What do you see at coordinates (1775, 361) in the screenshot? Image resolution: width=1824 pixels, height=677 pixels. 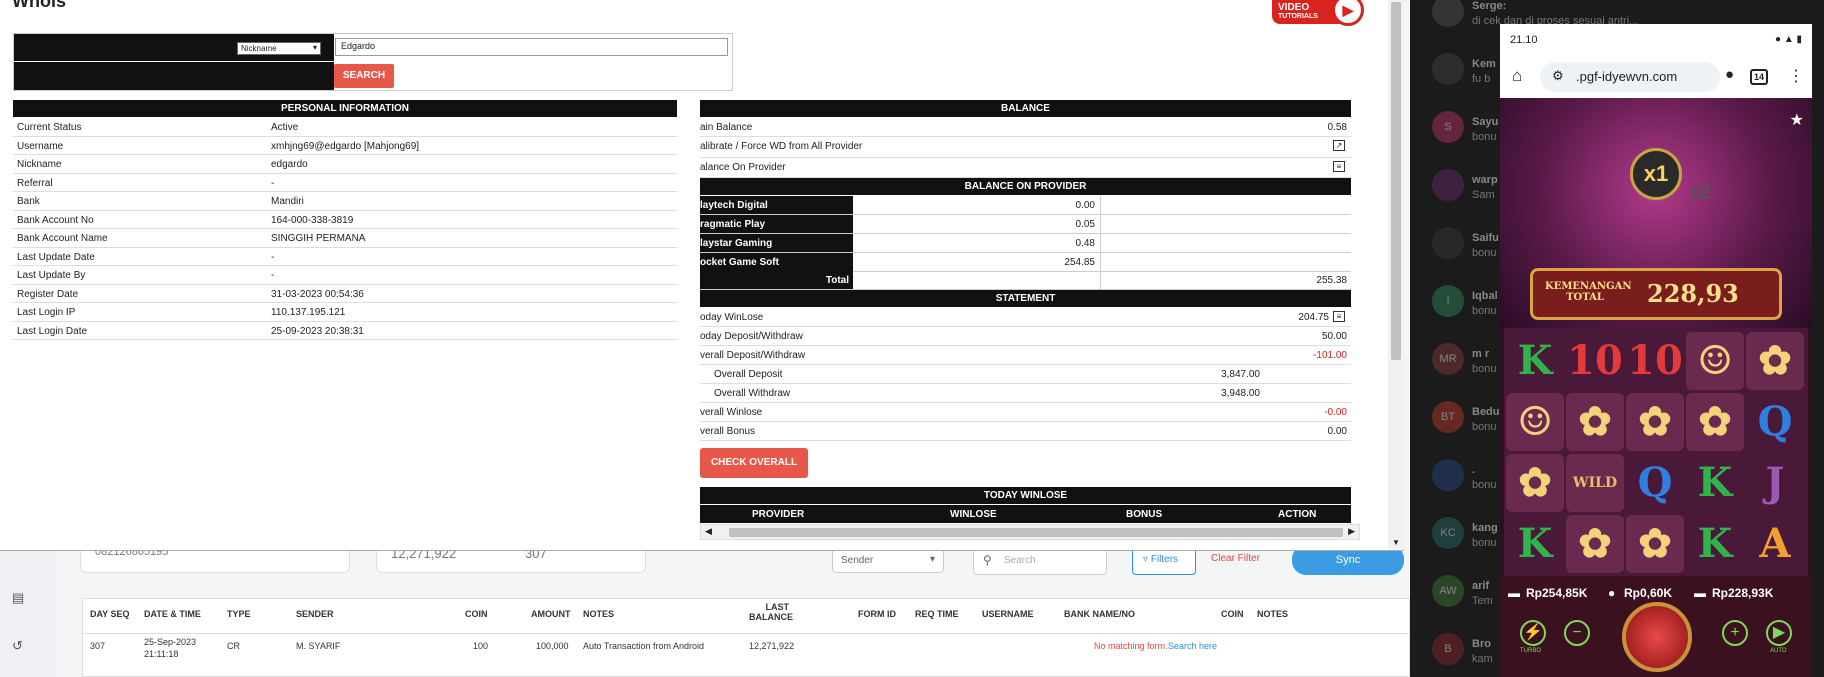 I see `reel-symbol: ✿` at bounding box center [1775, 361].